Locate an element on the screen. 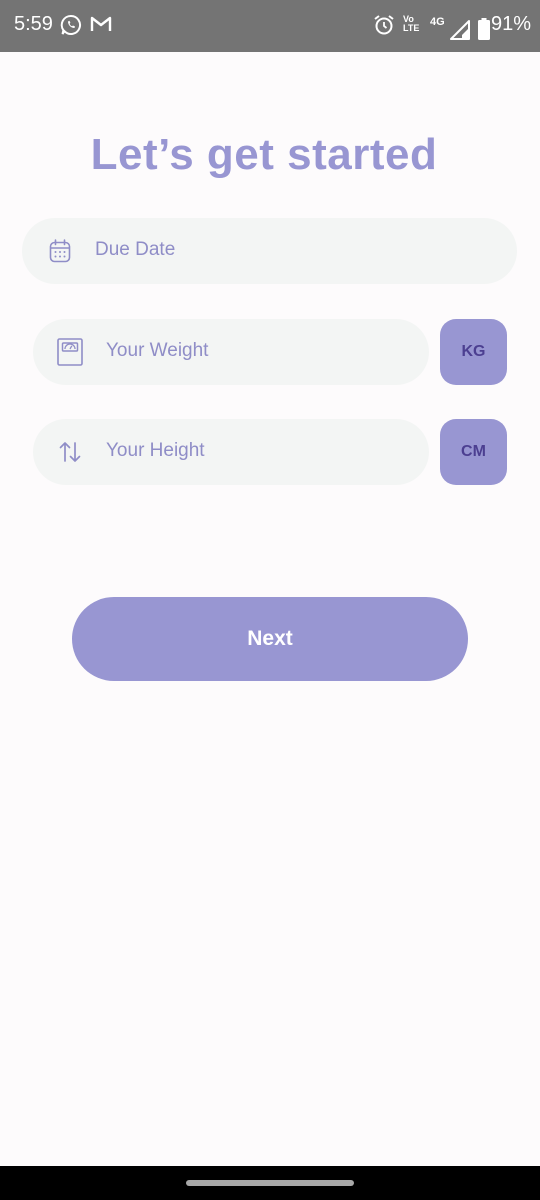  status-time: 5:59 is located at coordinates (33, 24).